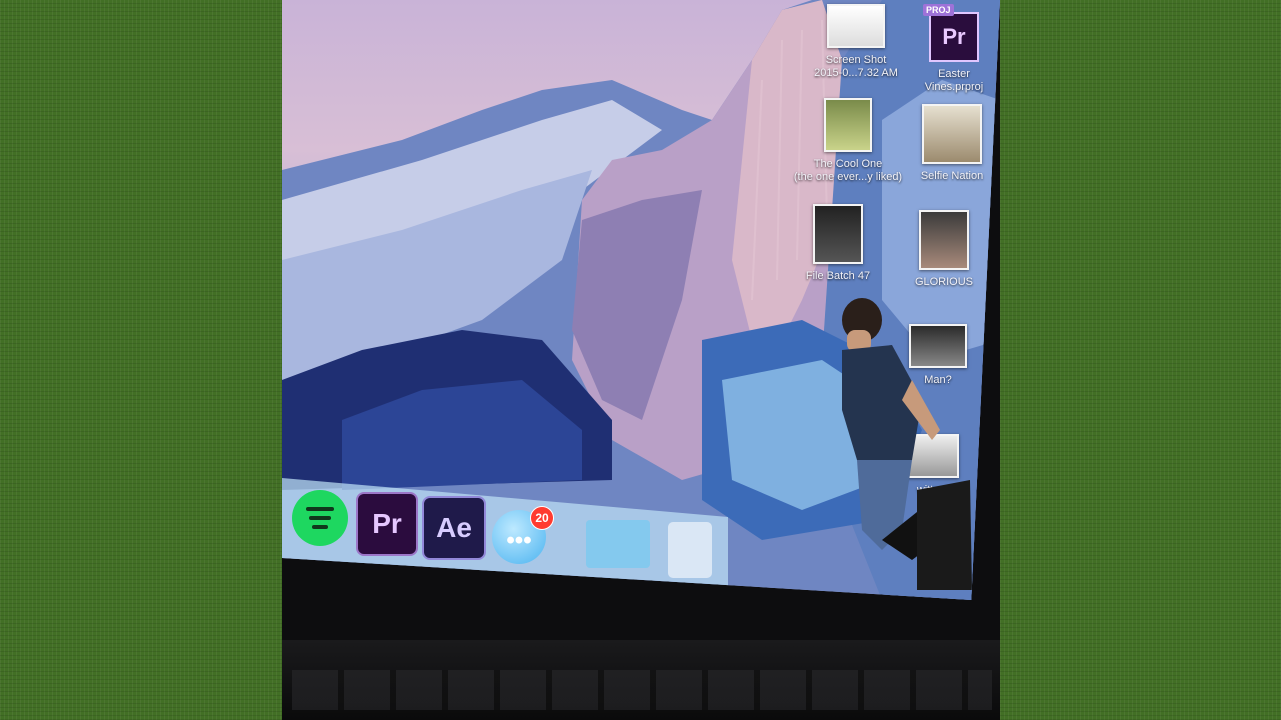 The image size is (1281, 720). I want to click on icon-label: Easter Vines.prproj, so click(954, 80).